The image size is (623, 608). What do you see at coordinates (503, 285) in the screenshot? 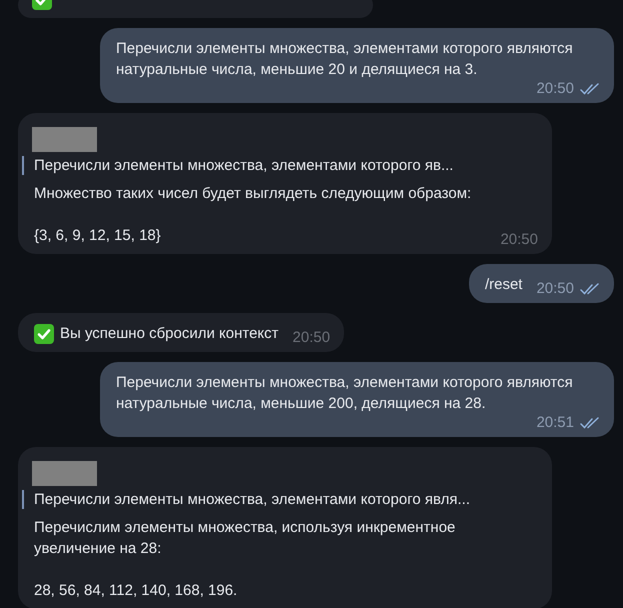
I see `message-text: /reset` at bounding box center [503, 285].